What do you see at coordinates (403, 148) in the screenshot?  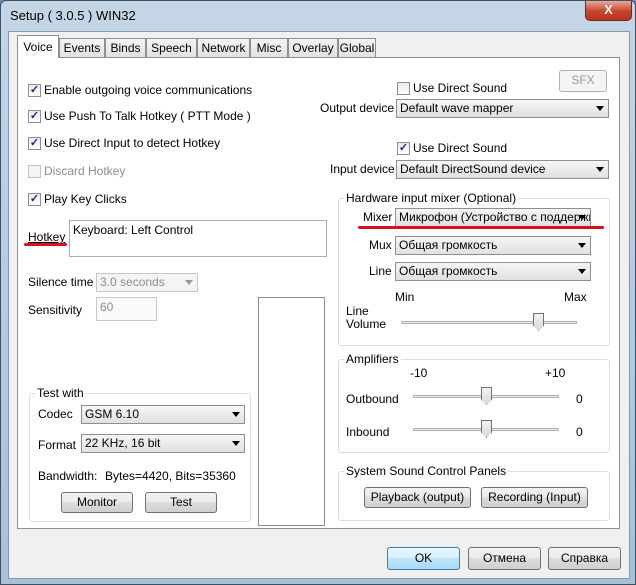 I see `input-direct-sound-checkbox: ✓` at bounding box center [403, 148].